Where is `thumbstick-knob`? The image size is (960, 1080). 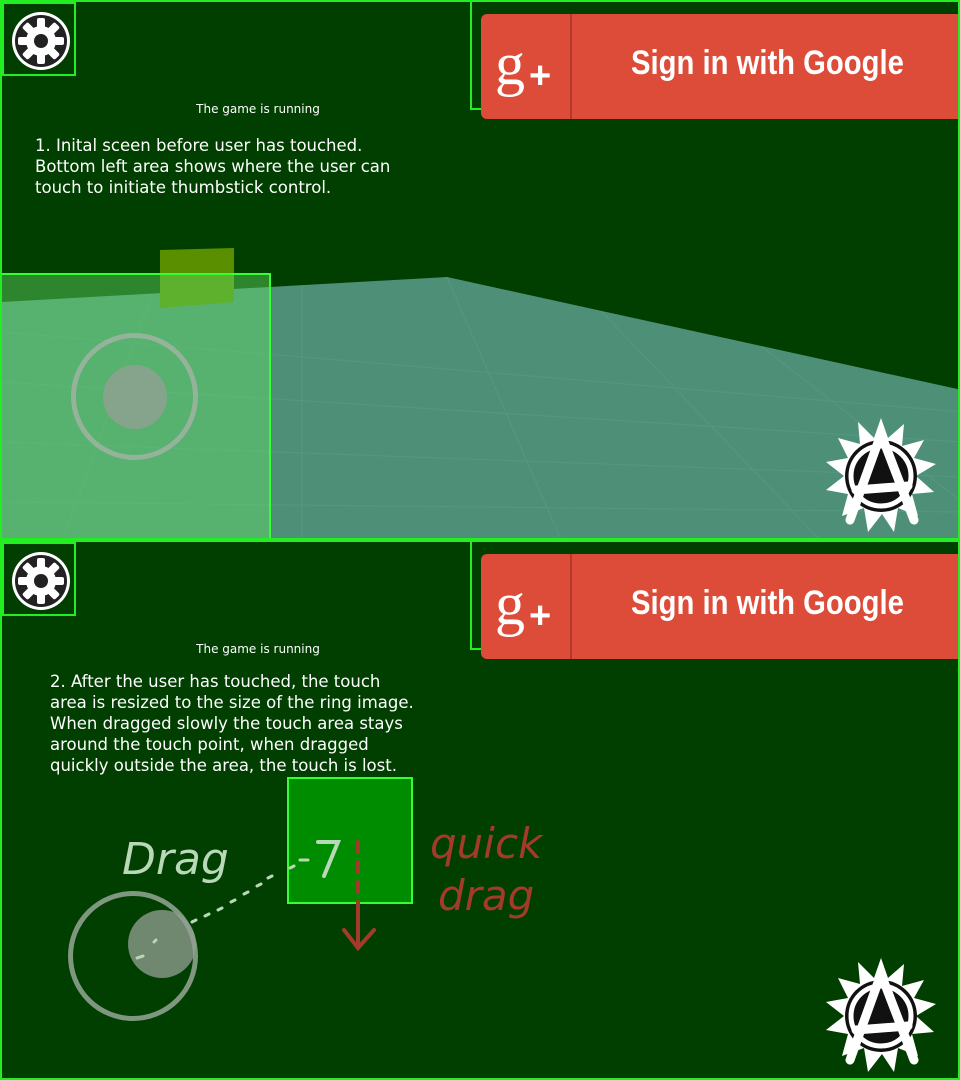
thumbstick-knob is located at coordinates (135, 397).